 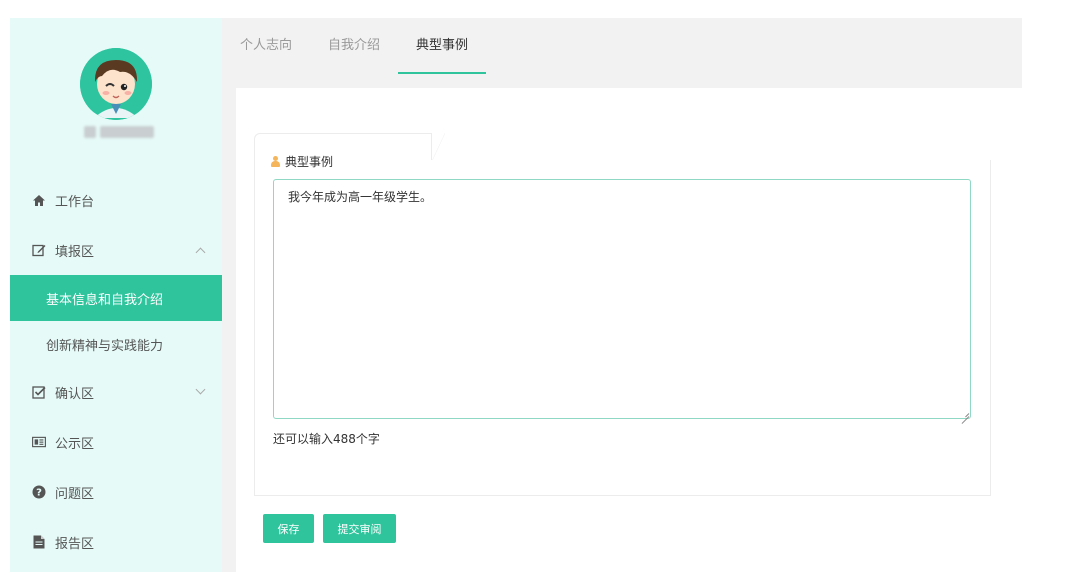 I want to click on sidebar-subitem-basic-info: 基本信息和自我介绍, so click(x=116, y=298).